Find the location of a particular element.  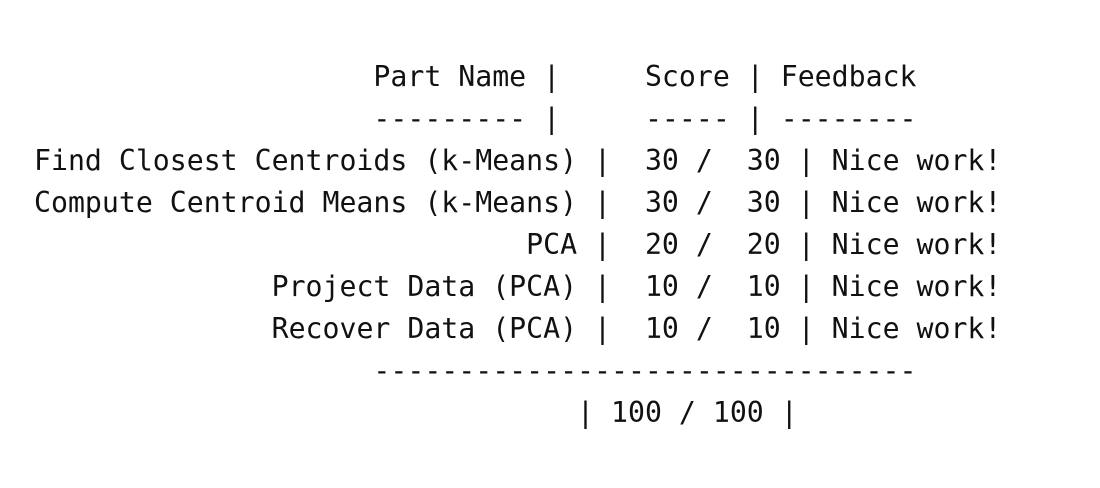

total-score-possible: 100 is located at coordinates (738, 412).